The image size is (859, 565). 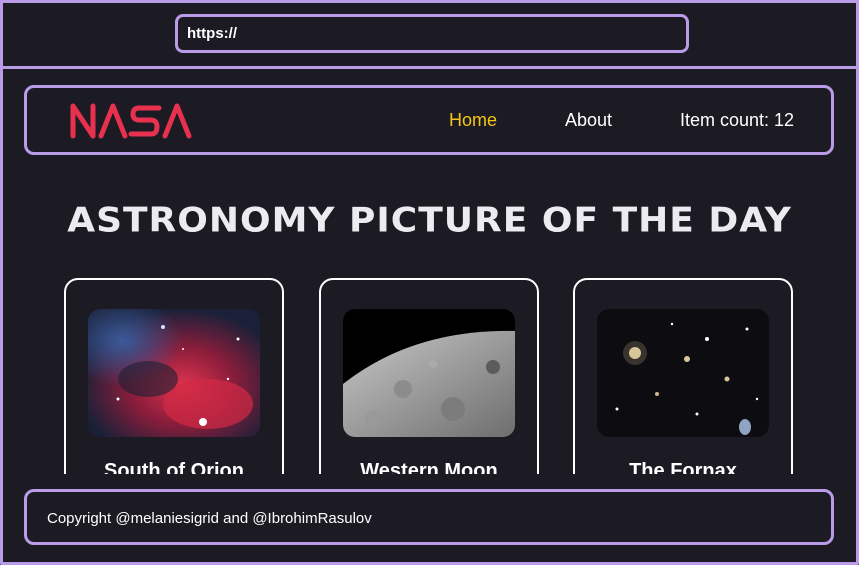 I want to click on card-image-moon, so click(x=429, y=373).